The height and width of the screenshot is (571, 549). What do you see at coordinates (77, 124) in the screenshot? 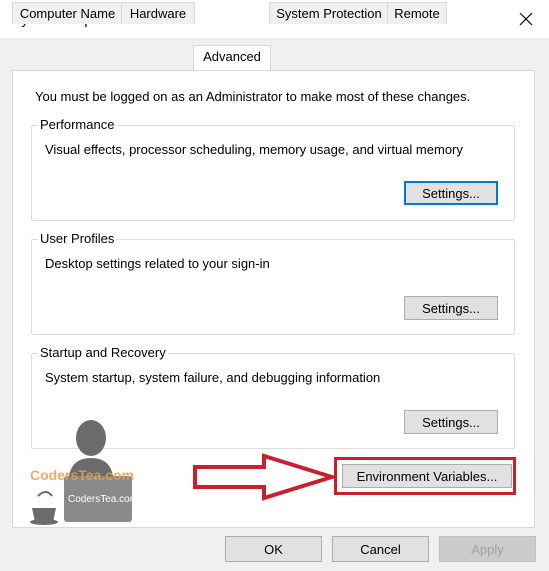
I see `group-title: Performance` at bounding box center [77, 124].